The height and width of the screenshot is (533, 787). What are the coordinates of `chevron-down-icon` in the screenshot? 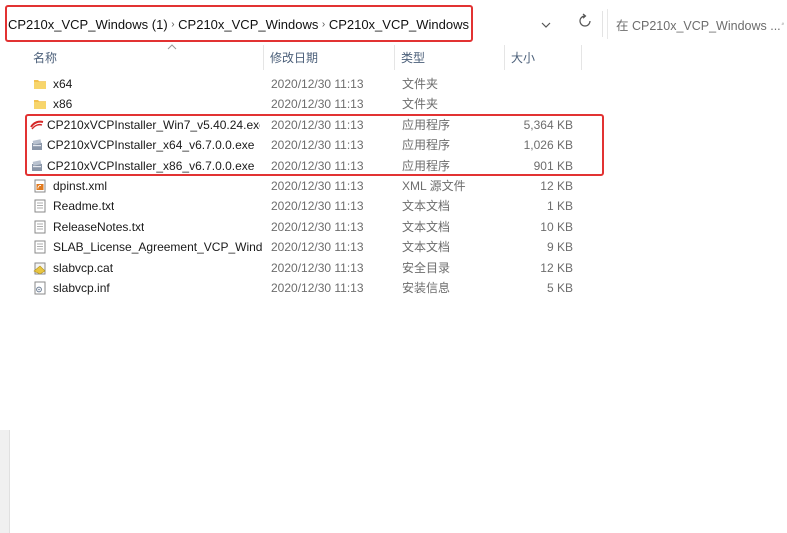 It's located at (546, 25).